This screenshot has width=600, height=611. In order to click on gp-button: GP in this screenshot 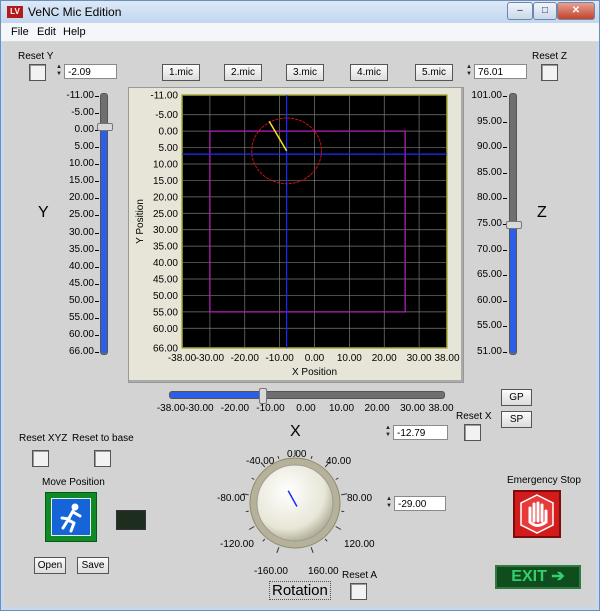, I will do `click(516, 397)`.